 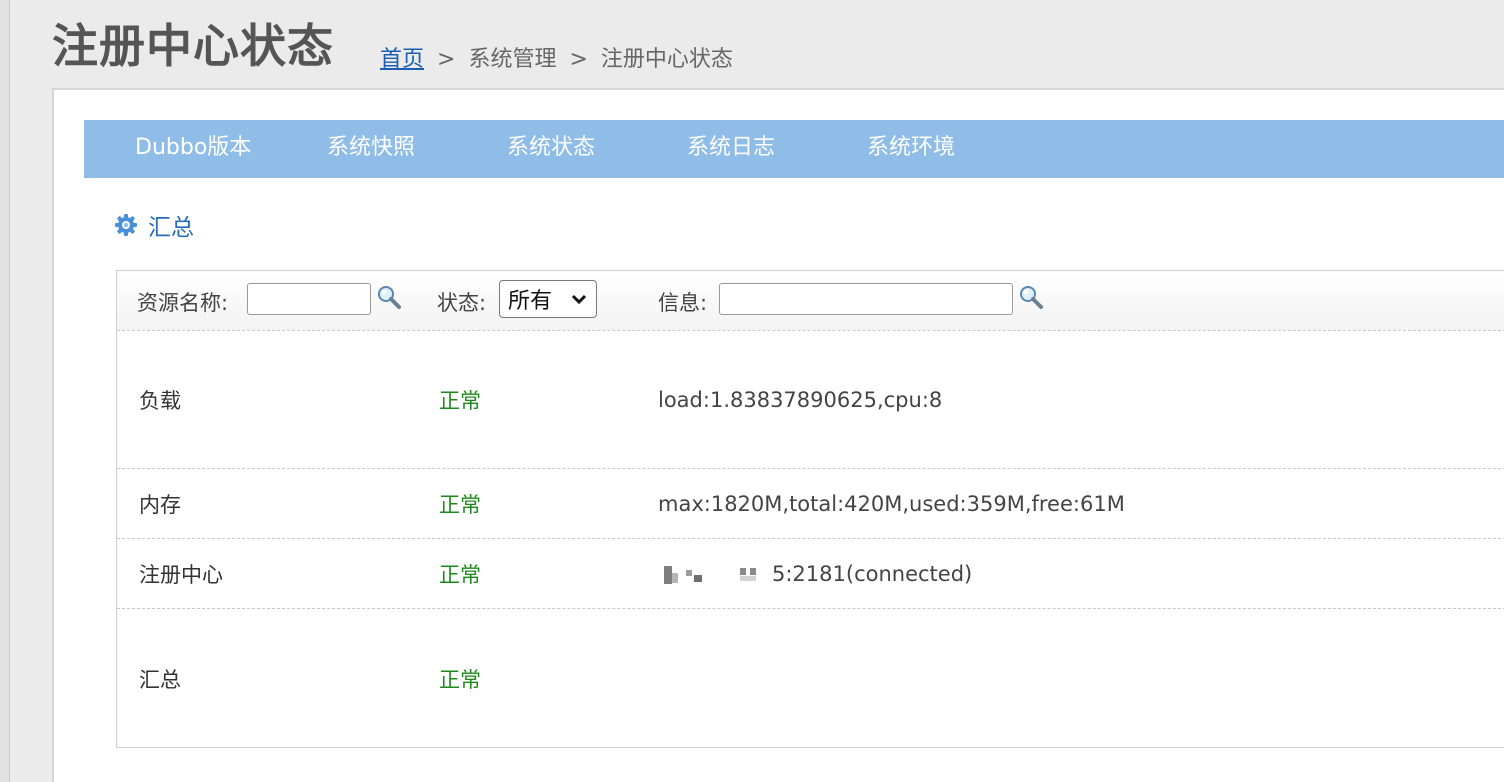 What do you see at coordinates (891, 503) in the screenshot?
I see `row-info: max:1820M,total:420M,used:359M,free:61M` at bounding box center [891, 503].